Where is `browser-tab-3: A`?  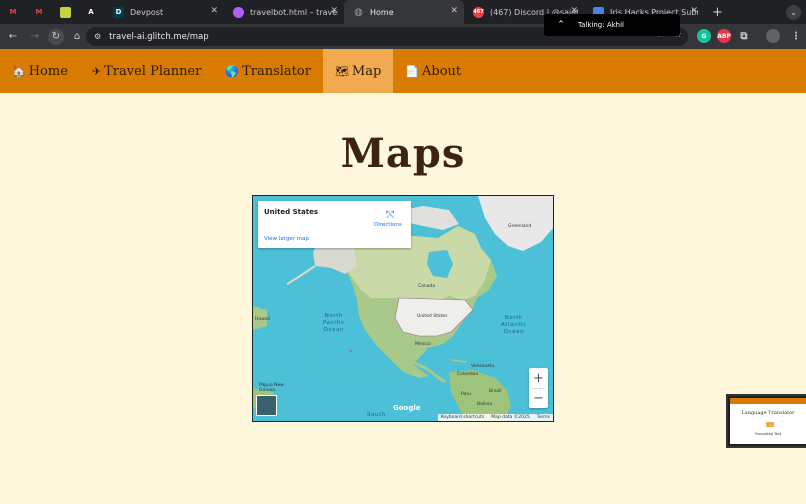 browser-tab-3: A is located at coordinates (91, 12).